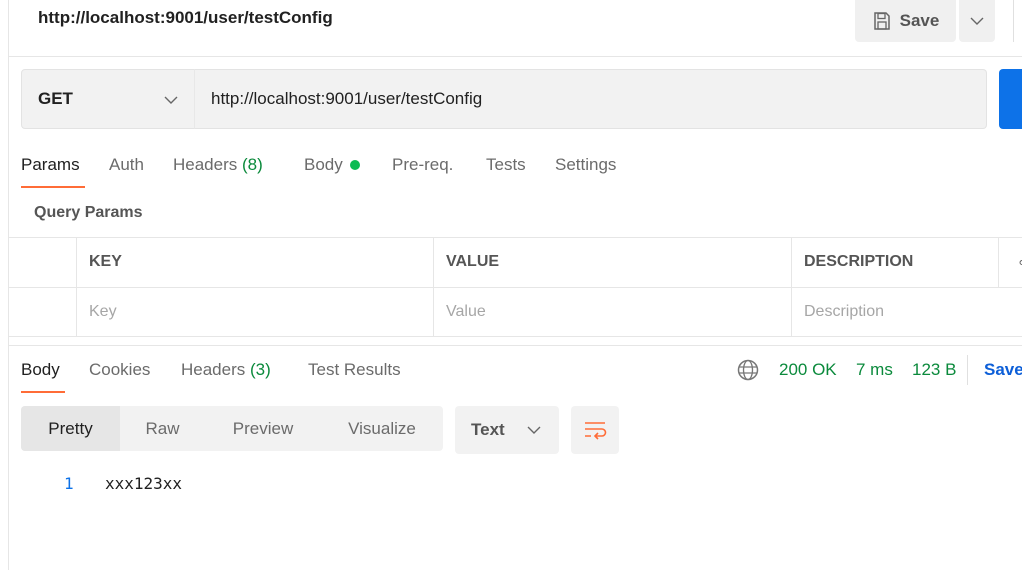 Image resolution: width=1022 pixels, height=570 pixels. Describe the element at coordinates (585, 165) in the screenshot. I see `tab-settings: Settings` at that location.